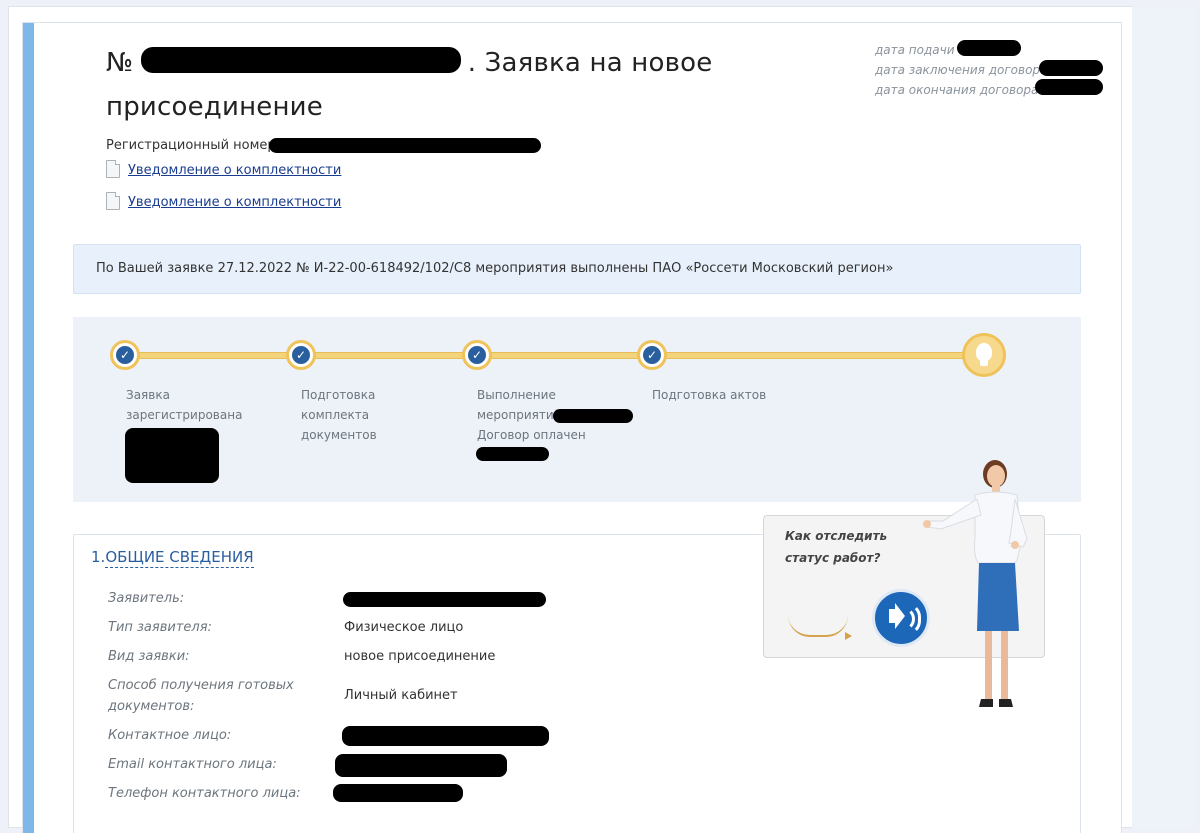 Image resolution: width=1200 pixels, height=833 pixels. I want to click on arrow-icon, so click(820, 627).